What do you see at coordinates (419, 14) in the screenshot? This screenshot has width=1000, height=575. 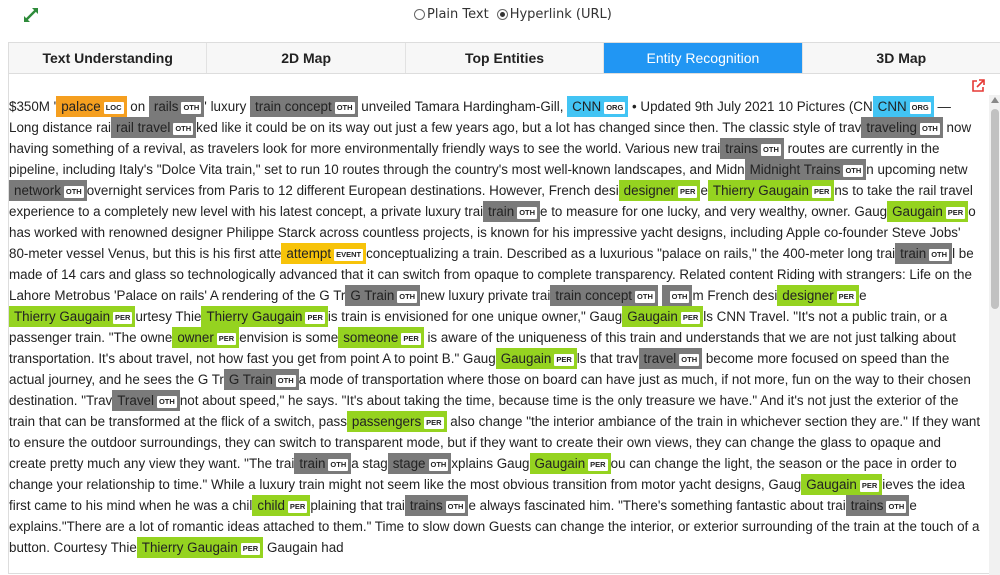 I see `radio-plain-text-dot` at bounding box center [419, 14].